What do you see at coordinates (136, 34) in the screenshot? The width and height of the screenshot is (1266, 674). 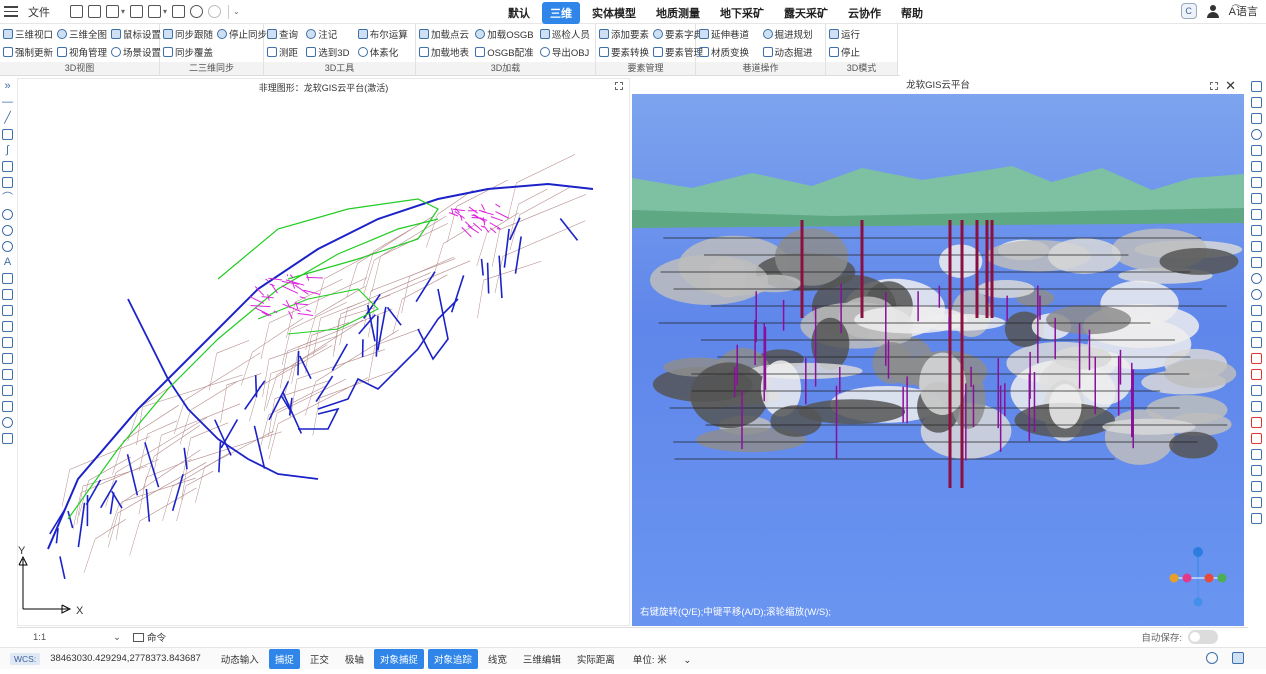 I see `ribbon-button-0-4: 鼠标设置` at bounding box center [136, 34].